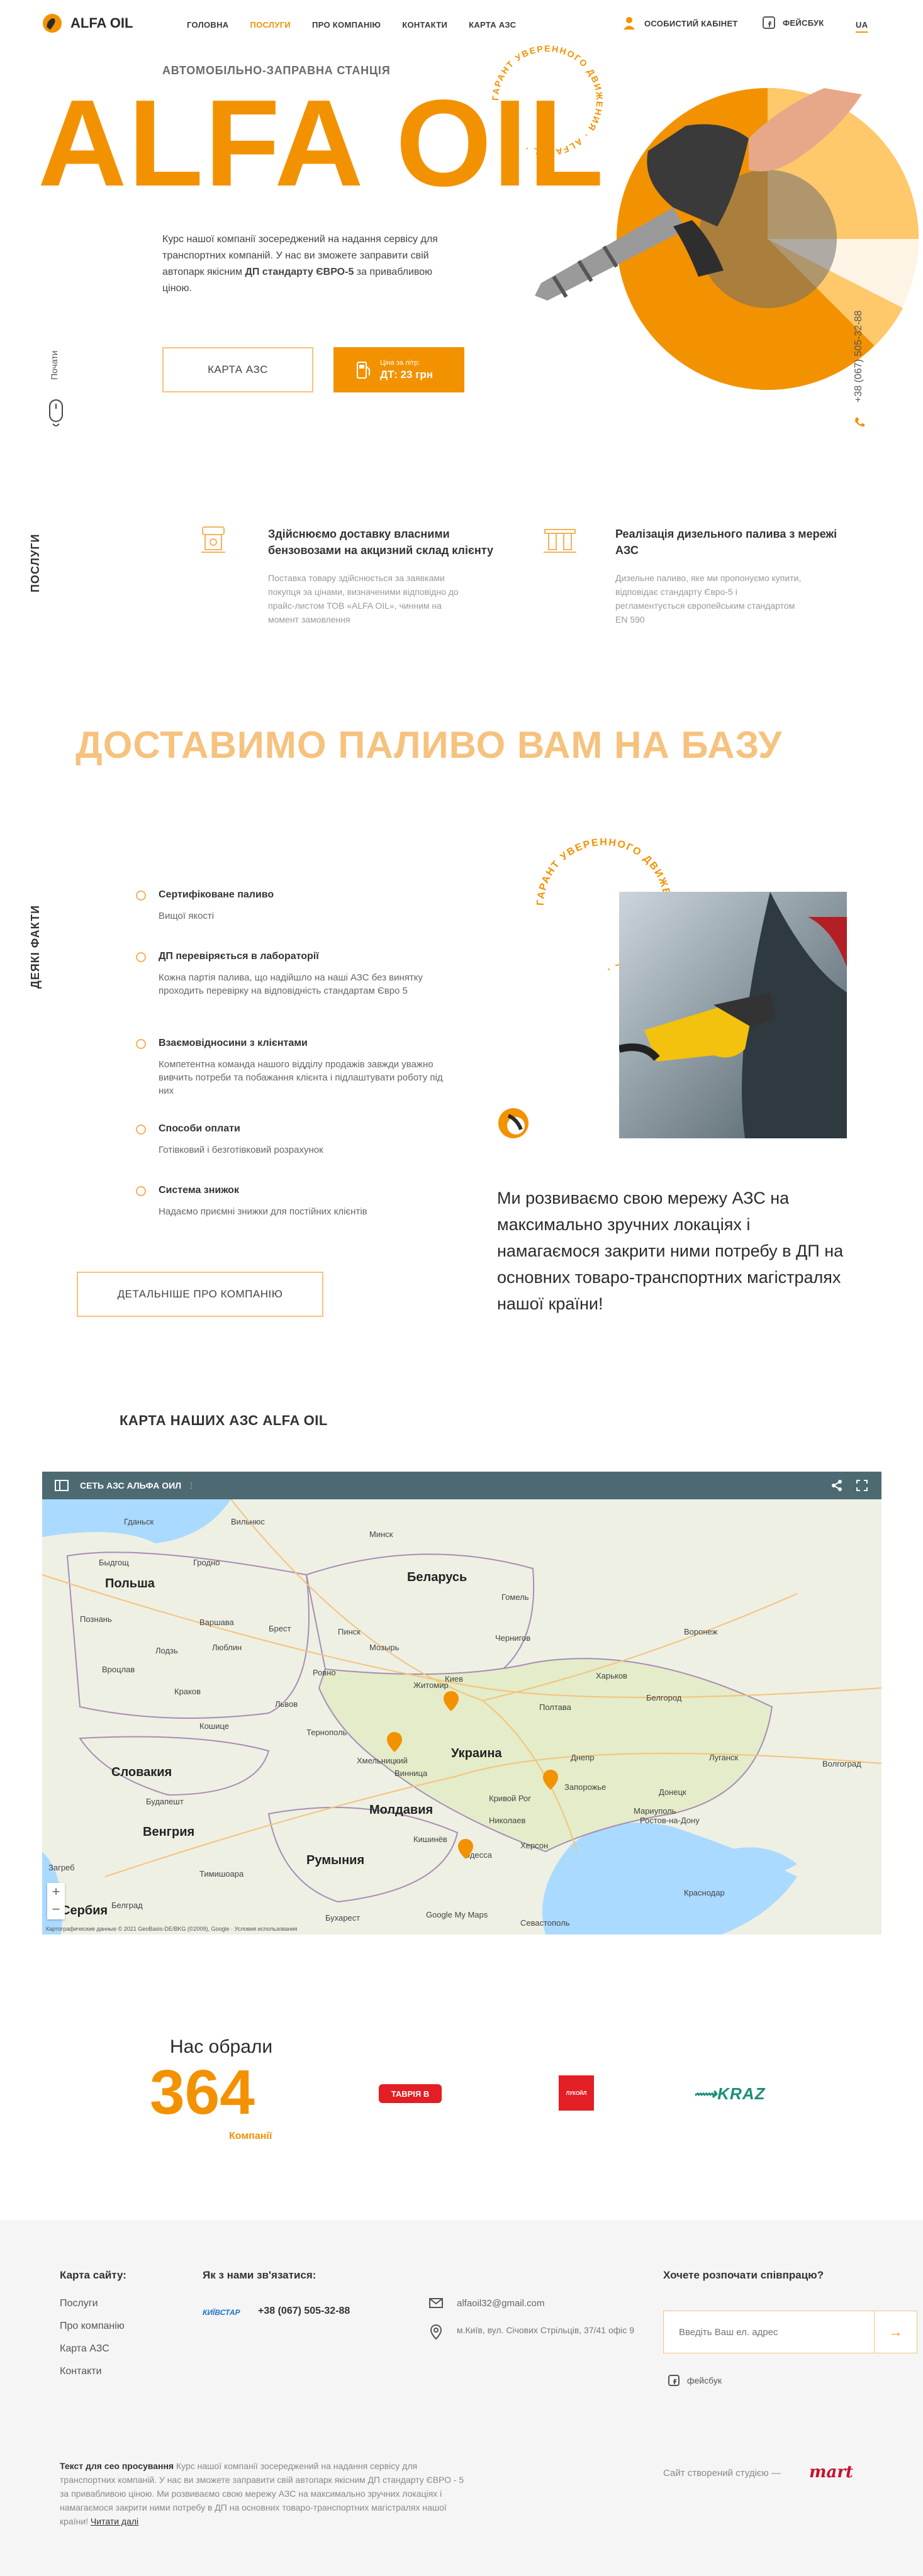  What do you see at coordinates (364, 370) in the screenshot?
I see `fuel-pump-icon` at bounding box center [364, 370].